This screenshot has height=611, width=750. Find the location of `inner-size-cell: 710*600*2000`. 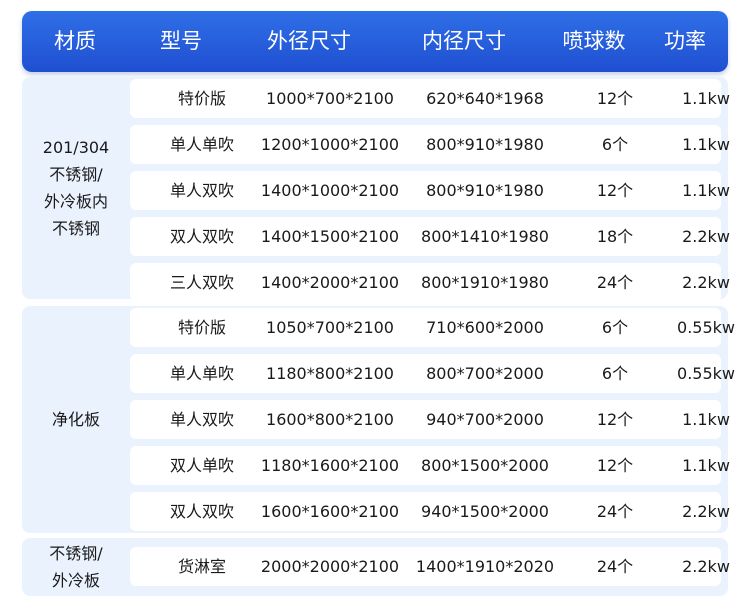

inner-size-cell: 710*600*2000 is located at coordinates (485, 327).